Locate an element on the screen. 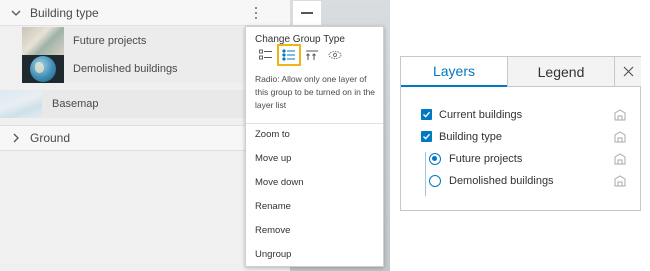  layer-row-current-buildings: Current buildings is located at coordinates (521, 115).